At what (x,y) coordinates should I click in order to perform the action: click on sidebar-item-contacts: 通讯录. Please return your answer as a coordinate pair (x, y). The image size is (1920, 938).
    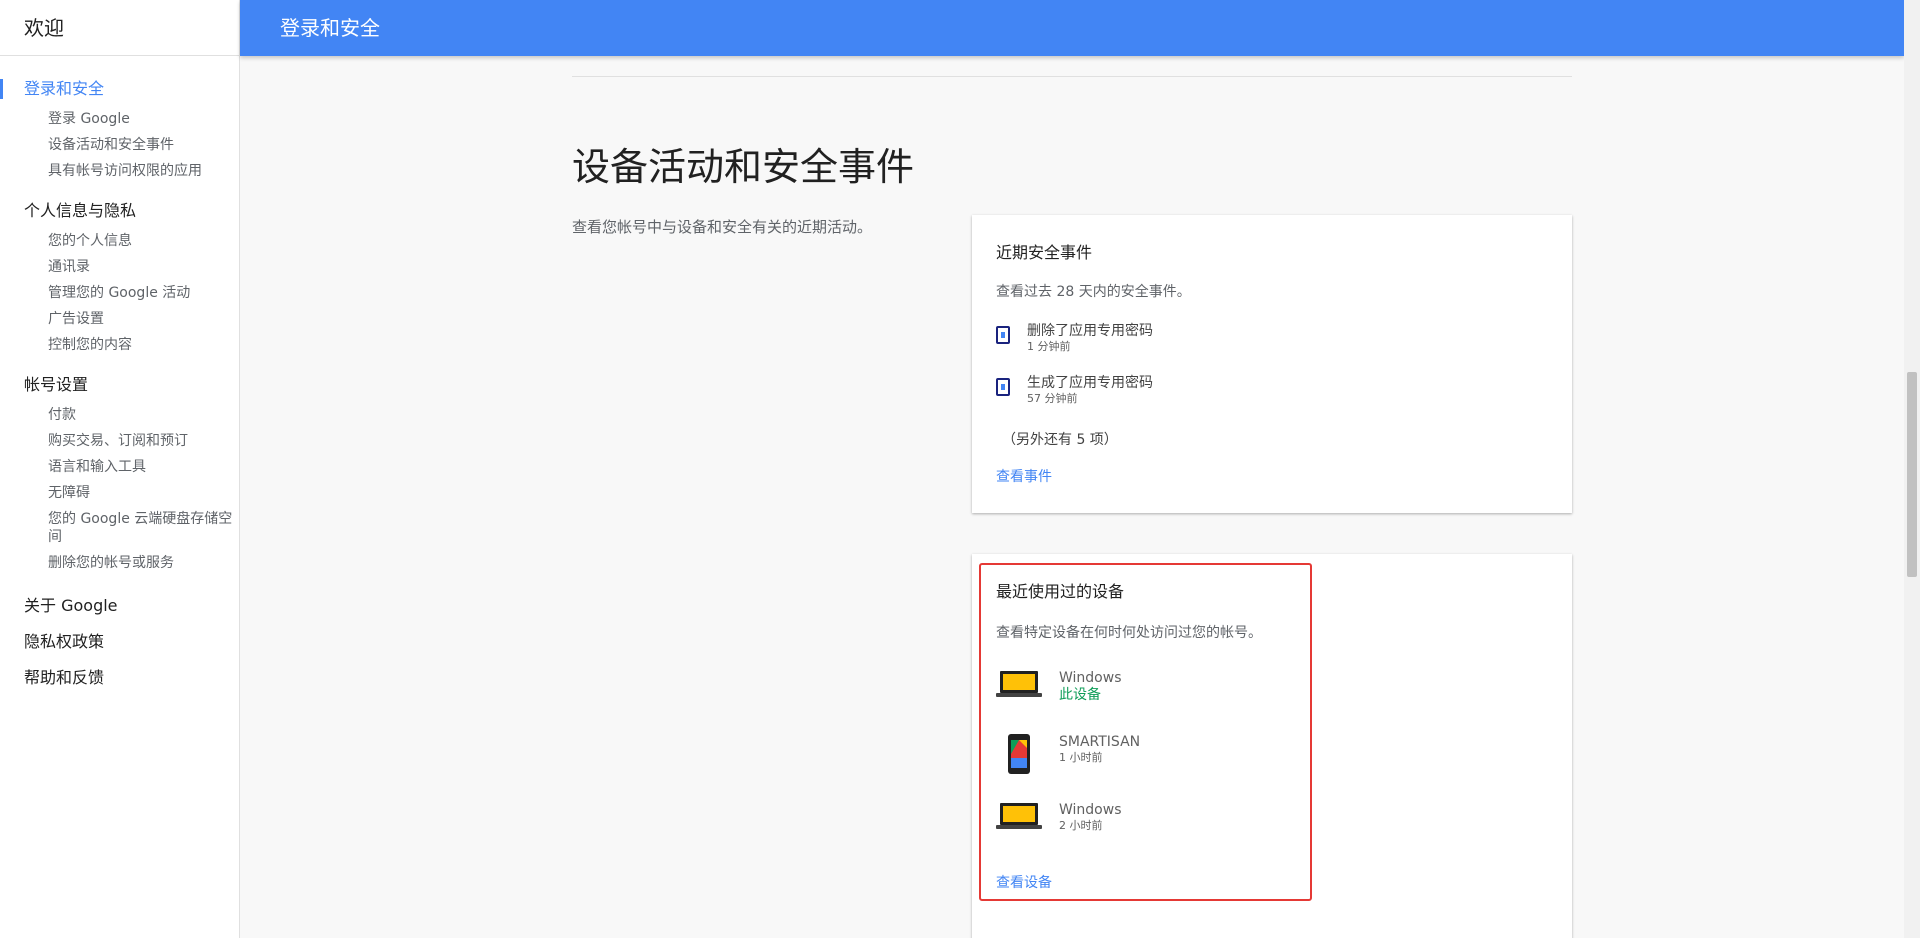
    Looking at the image, I should click on (119, 267).